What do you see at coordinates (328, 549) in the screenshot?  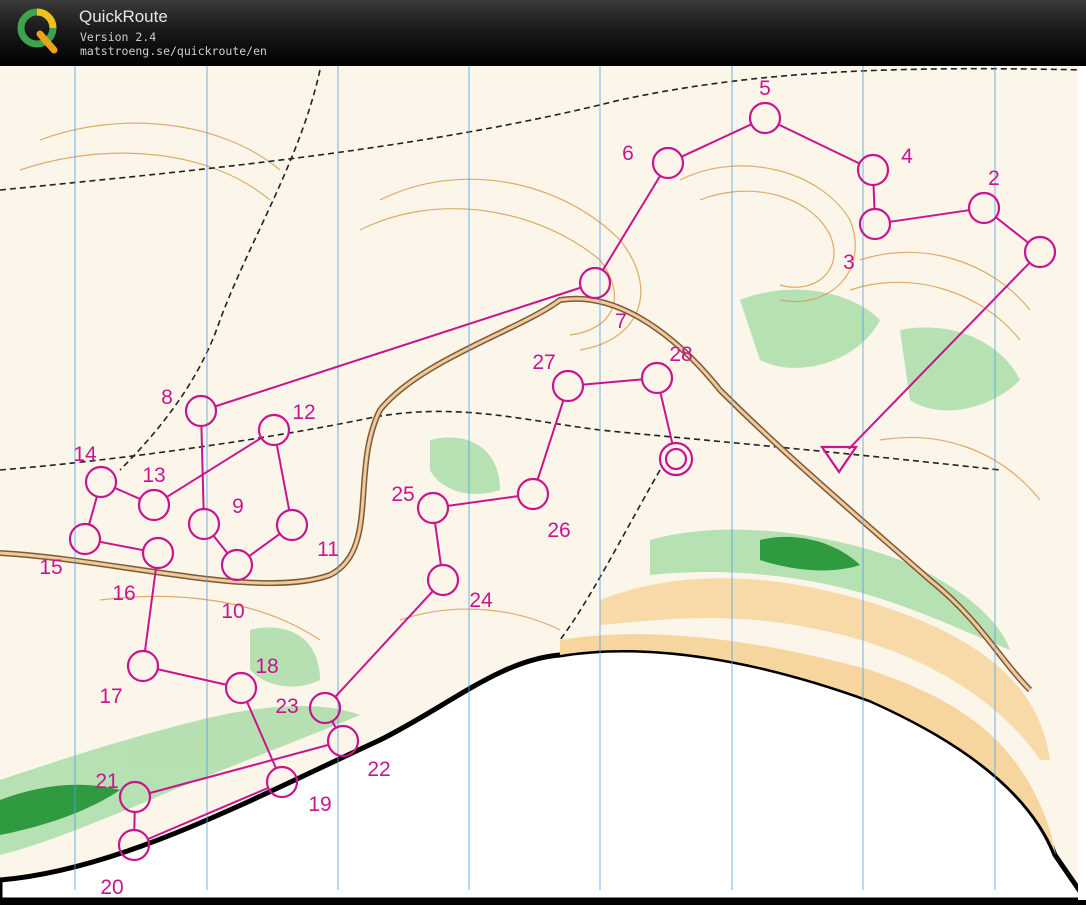 I see `control-number: 11` at bounding box center [328, 549].